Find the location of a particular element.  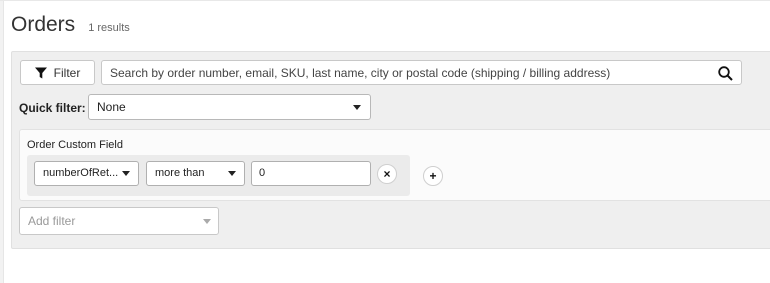

filter-button: Filter is located at coordinates (57, 72).